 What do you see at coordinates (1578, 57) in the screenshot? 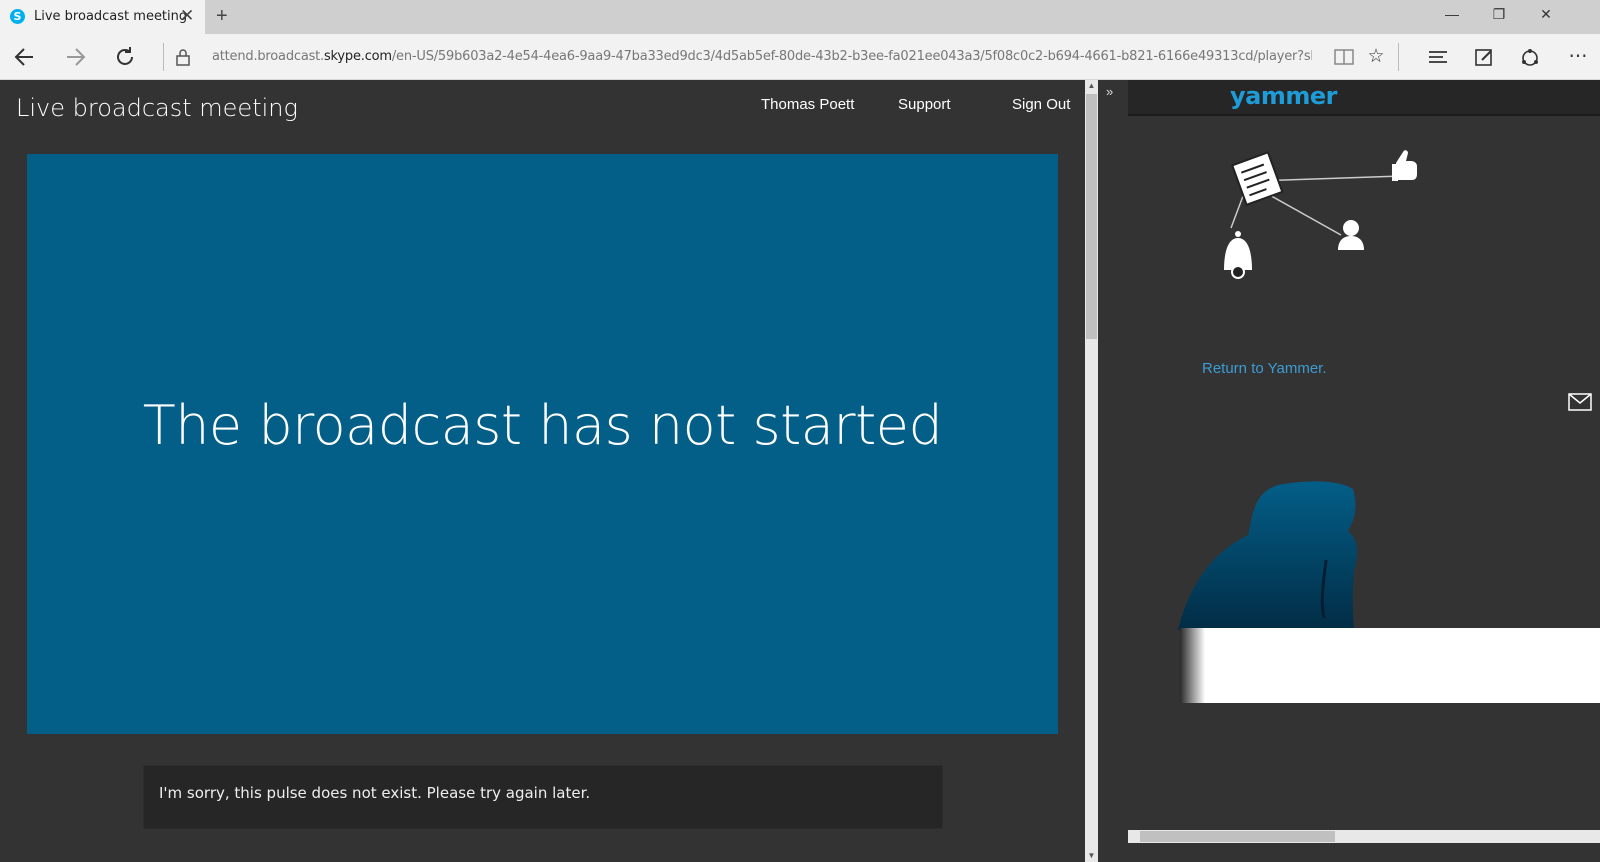
I see `more-icon: ⋯` at bounding box center [1578, 57].